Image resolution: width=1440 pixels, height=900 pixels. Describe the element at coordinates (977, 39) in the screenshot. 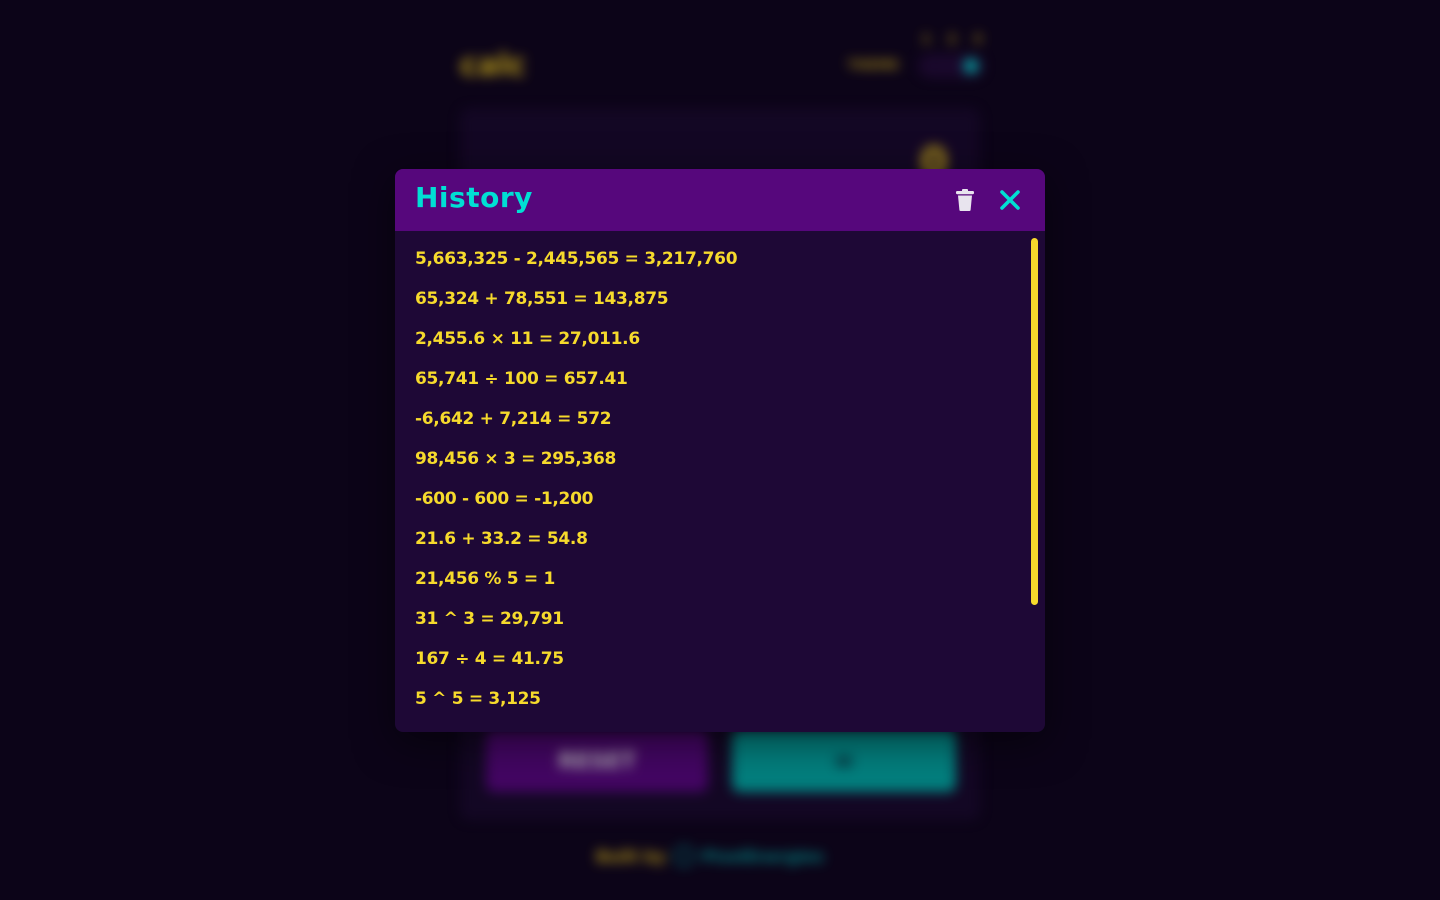

I see `theme-number-3: 3` at that location.